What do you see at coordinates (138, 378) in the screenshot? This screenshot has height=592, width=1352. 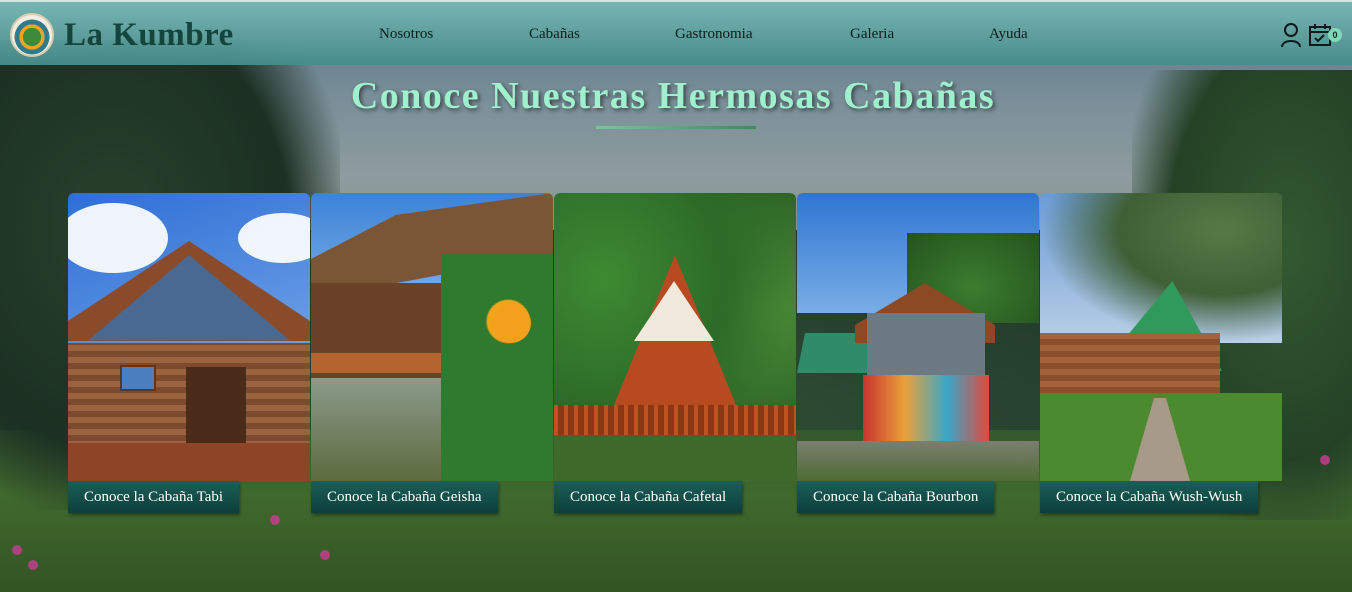 I see `photo-window` at bounding box center [138, 378].